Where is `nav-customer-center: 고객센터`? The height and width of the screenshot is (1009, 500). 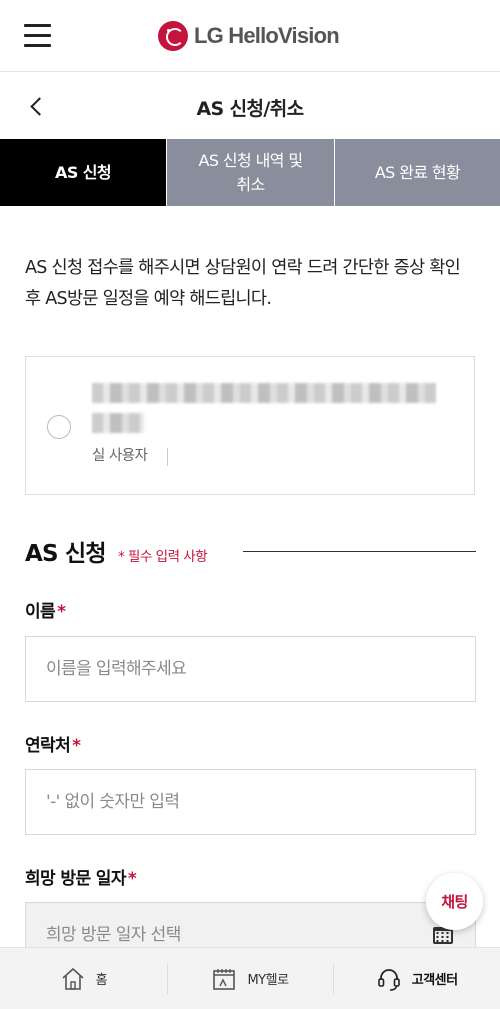 nav-customer-center: 고객센터 is located at coordinates (416, 978).